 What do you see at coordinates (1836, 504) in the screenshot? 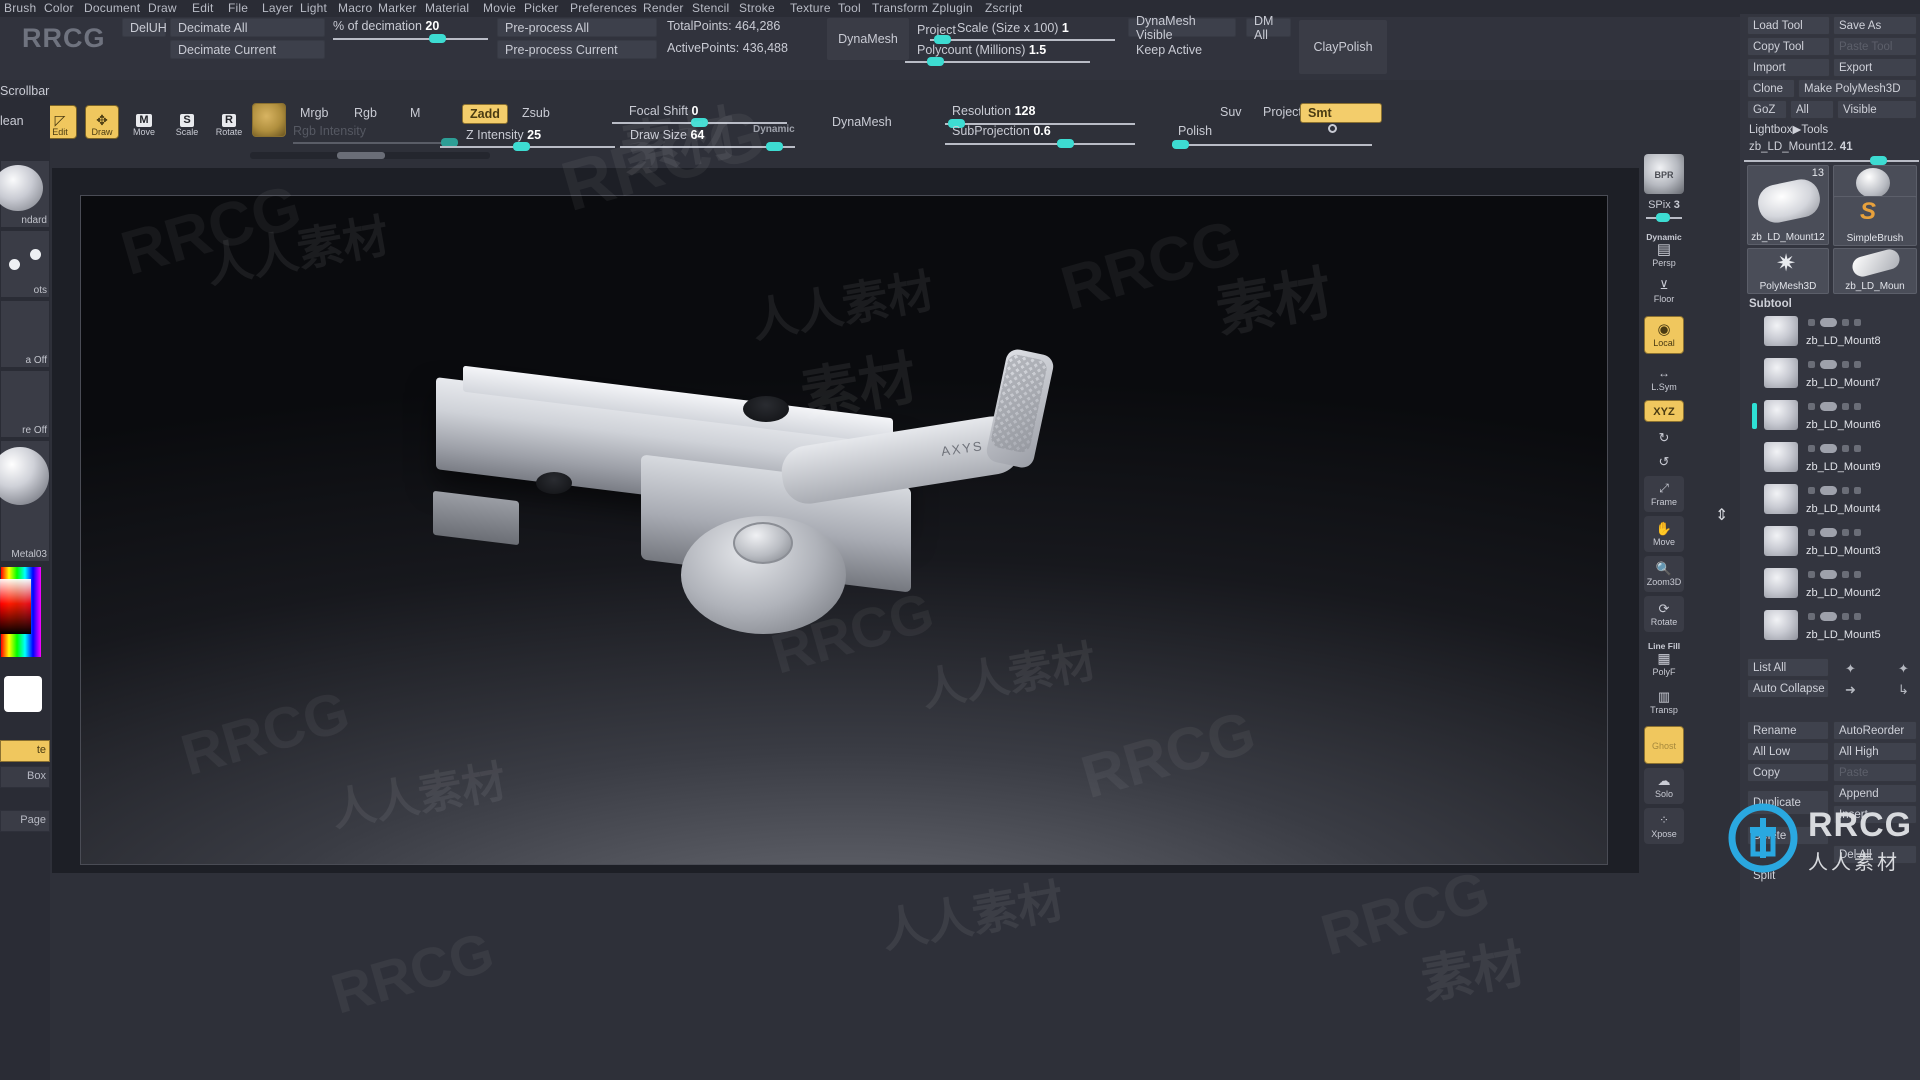
I see `subtool-row: zb_LD_Mount4` at bounding box center [1836, 504].